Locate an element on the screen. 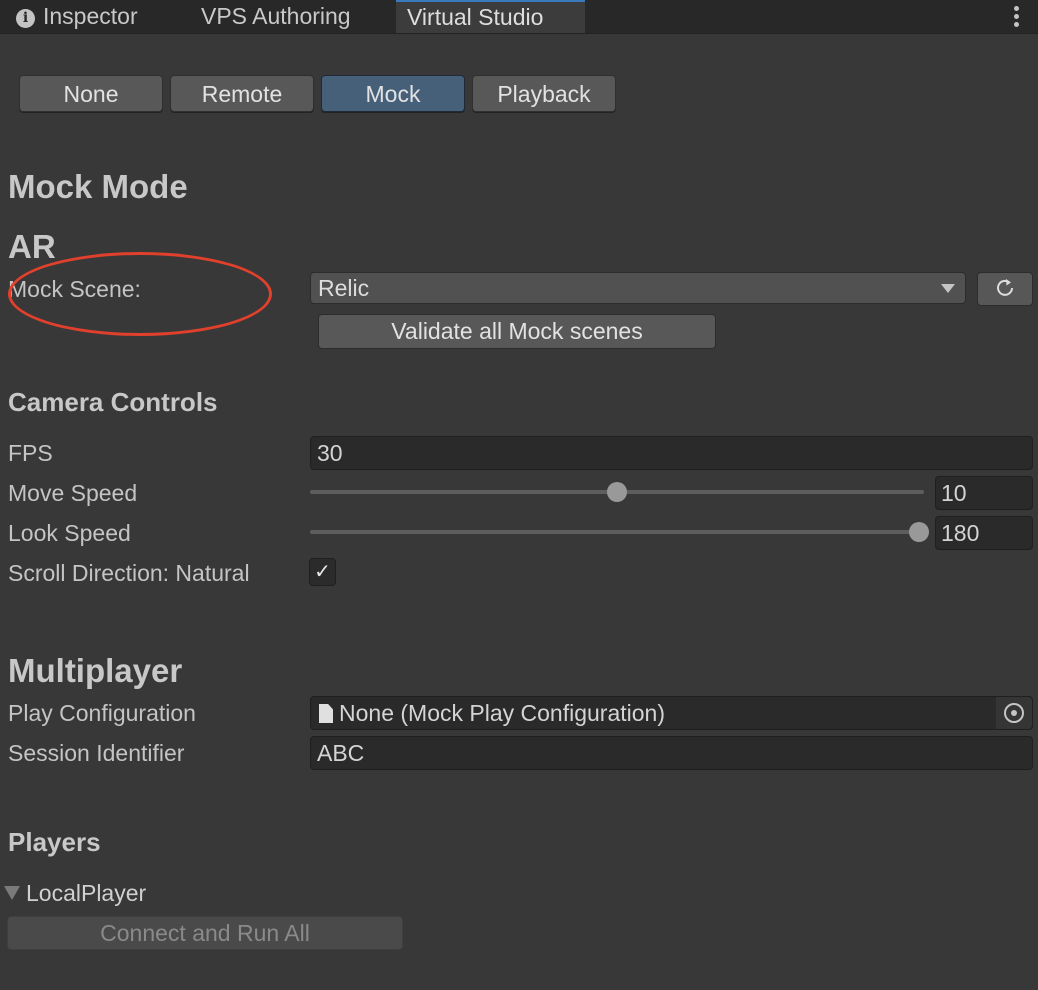 This screenshot has width=1038, height=990. move-speed-slider is located at coordinates (617, 492).